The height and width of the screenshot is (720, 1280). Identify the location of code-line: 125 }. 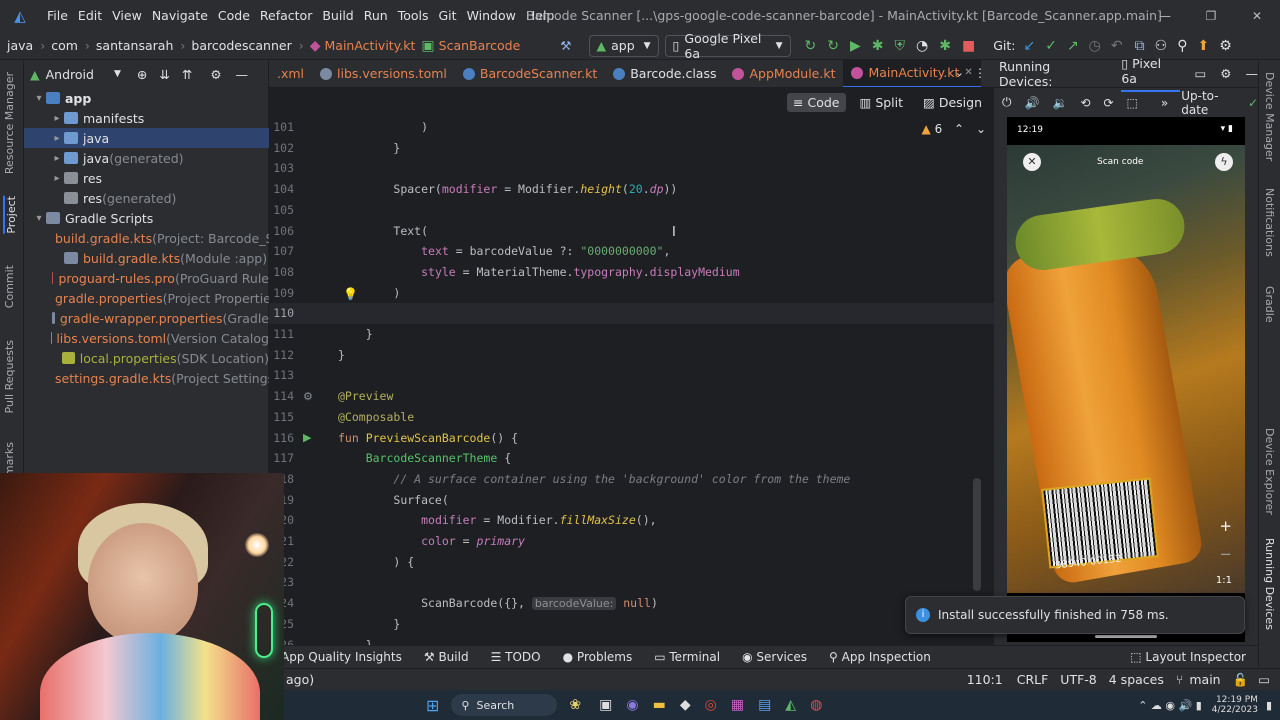
(631, 624).